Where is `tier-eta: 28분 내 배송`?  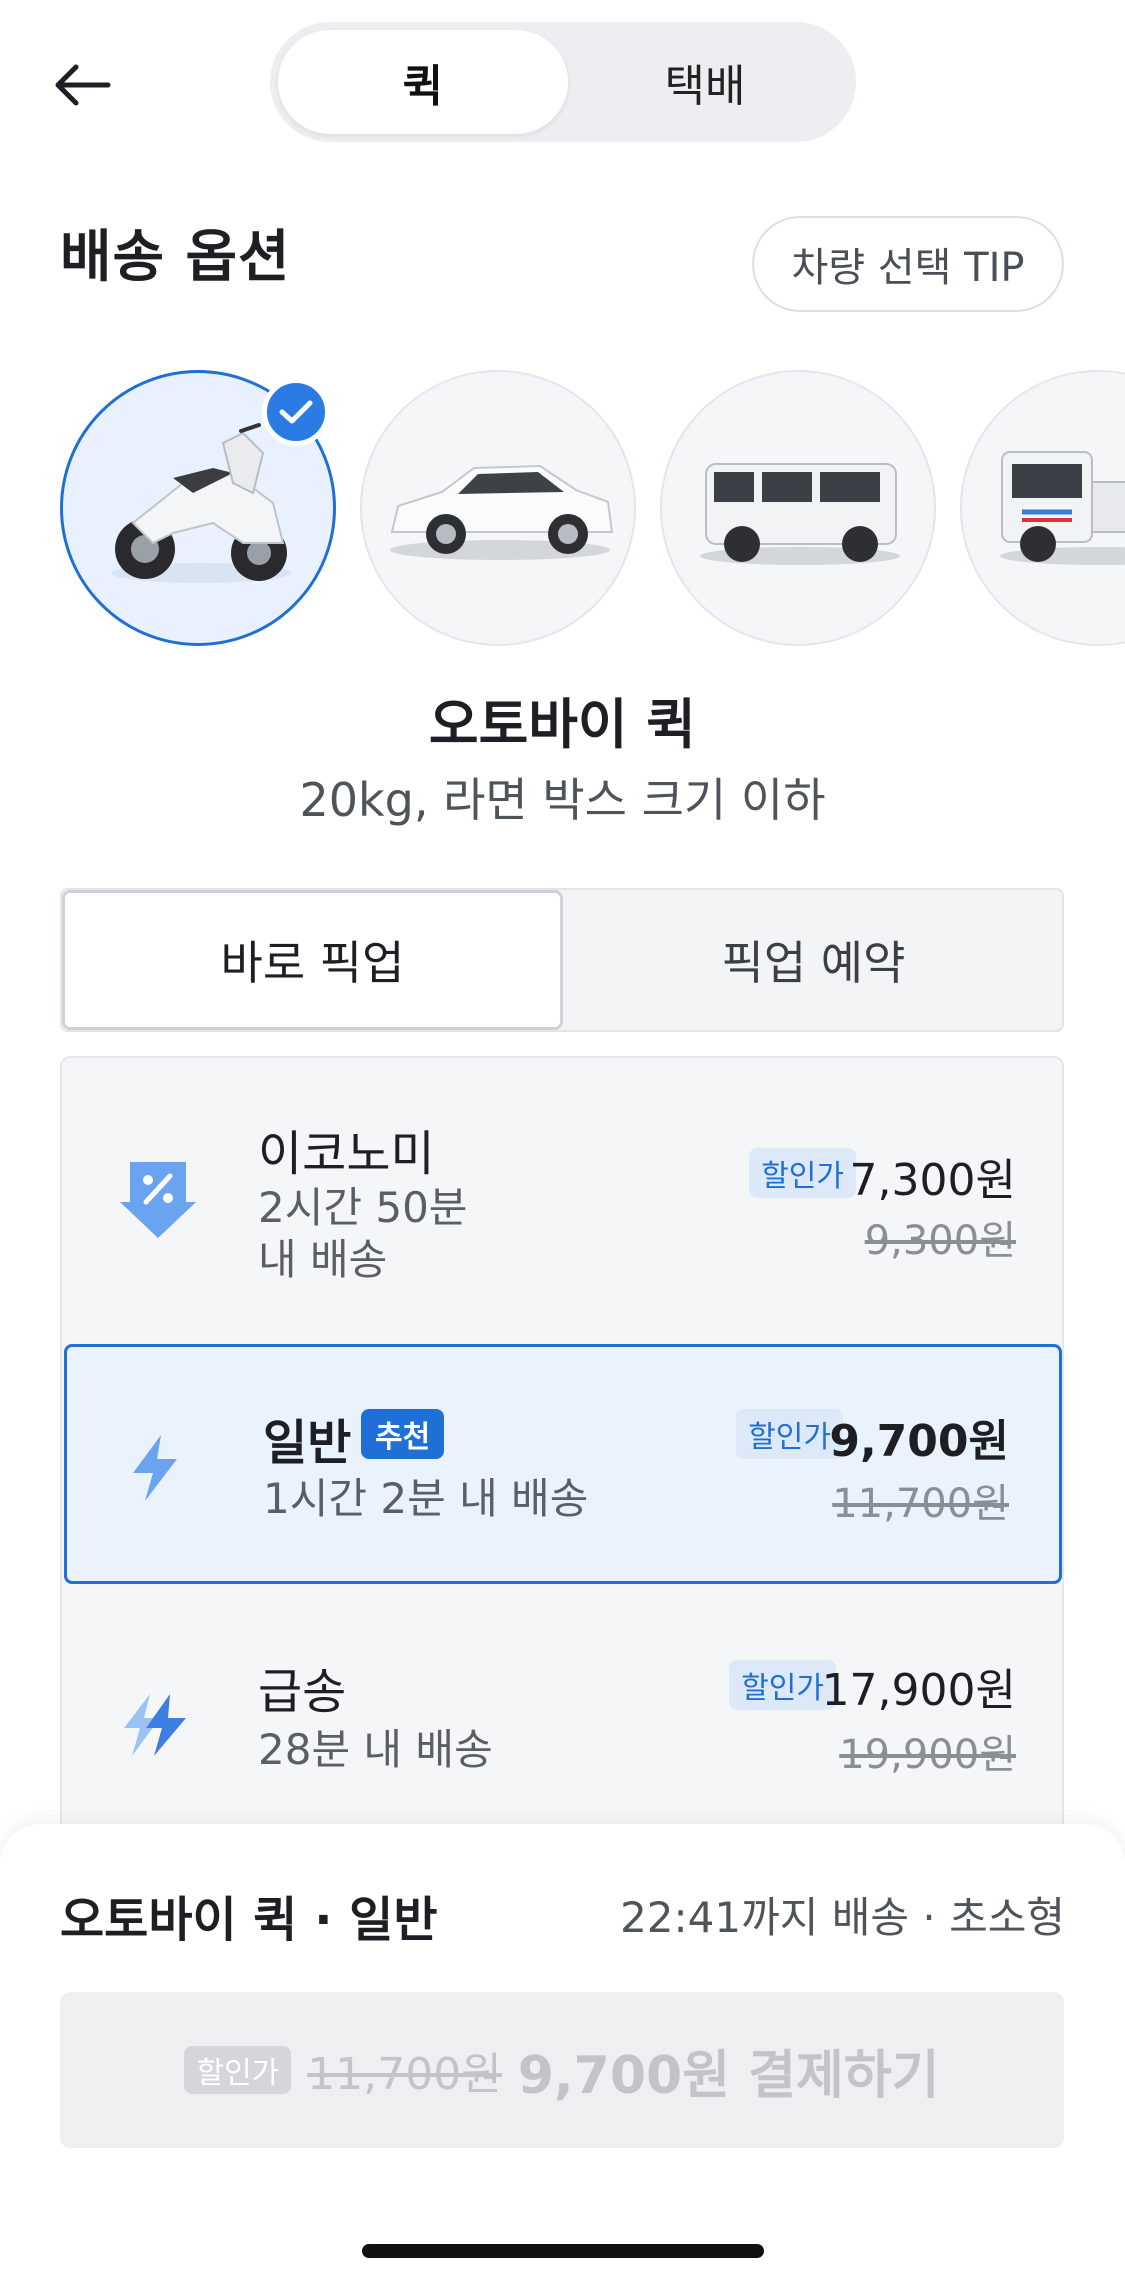 tier-eta: 28분 내 배송 is located at coordinates (375, 1749).